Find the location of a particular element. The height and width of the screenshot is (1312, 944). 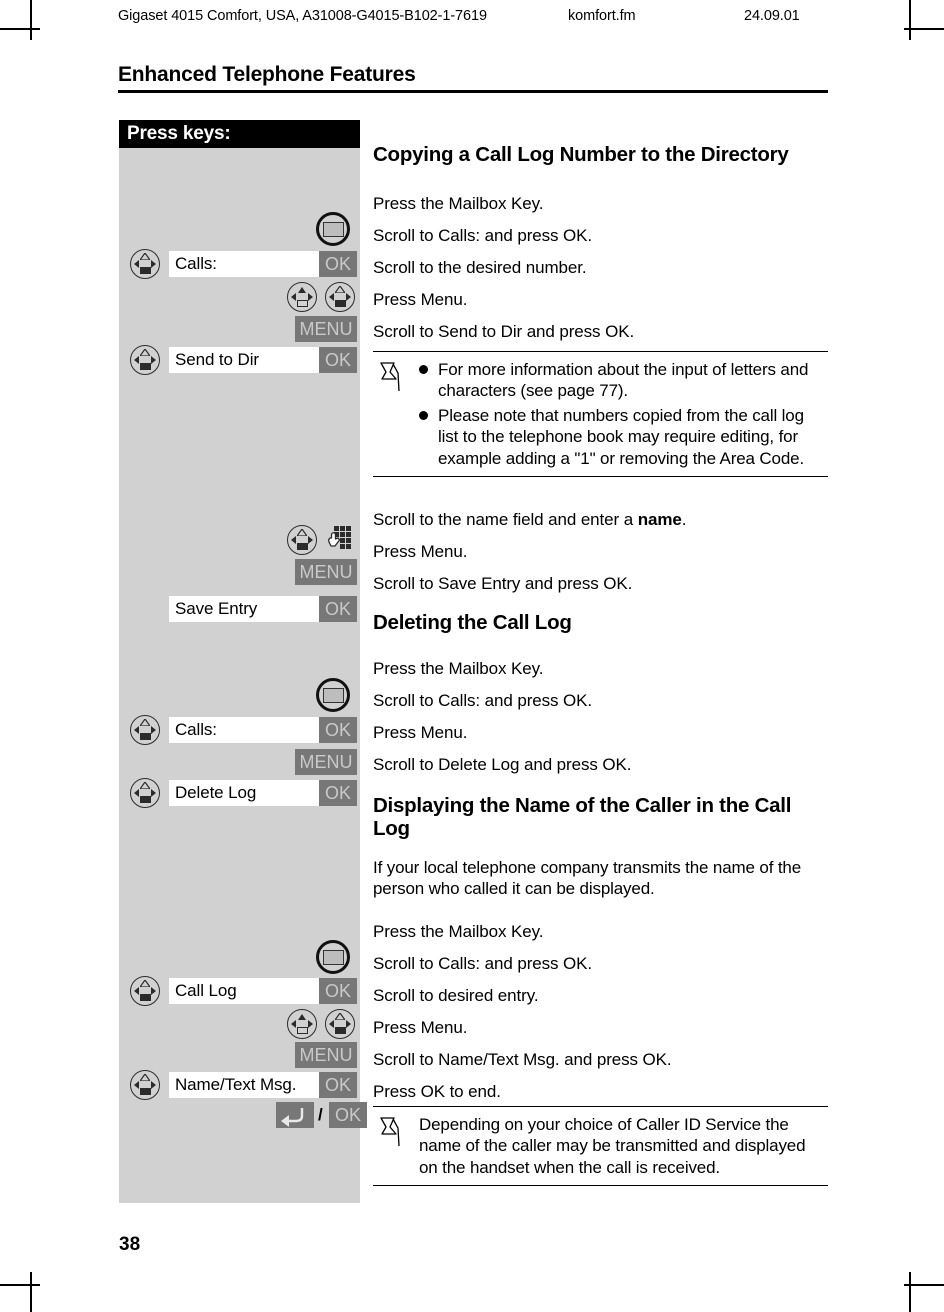

bullet-icon is located at coordinates (423, 369).